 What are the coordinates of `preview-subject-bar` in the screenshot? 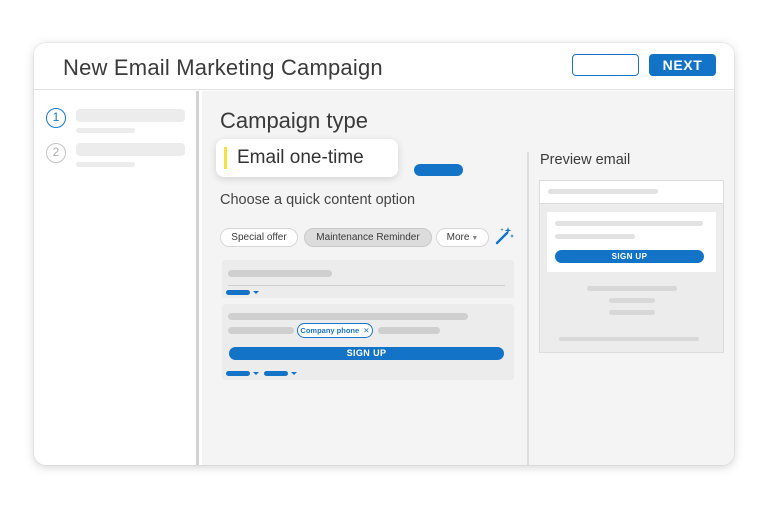 It's located at (631, 192).